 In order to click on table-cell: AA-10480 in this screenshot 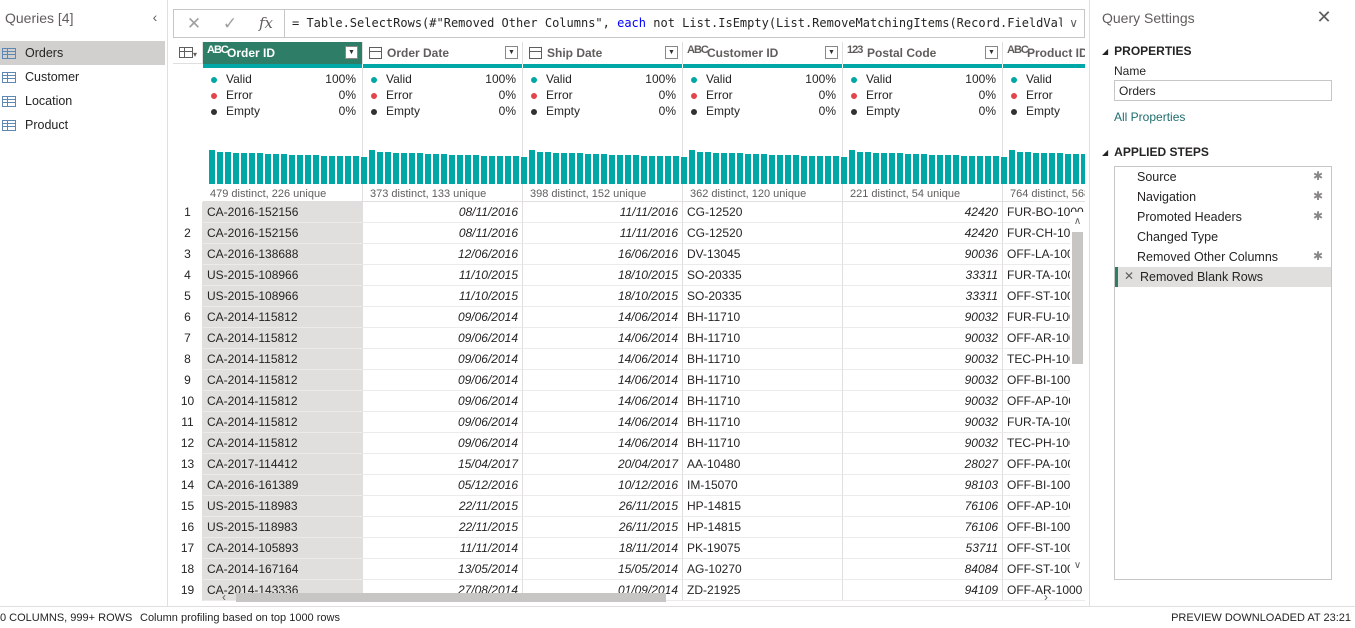, I will do `click(763, 464)`.